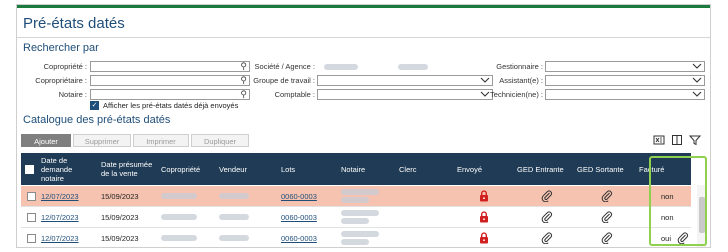 The image size is (728, 252). I want to click on catalogue-title: Catalogue des pré-états datés, so click(97, 120).